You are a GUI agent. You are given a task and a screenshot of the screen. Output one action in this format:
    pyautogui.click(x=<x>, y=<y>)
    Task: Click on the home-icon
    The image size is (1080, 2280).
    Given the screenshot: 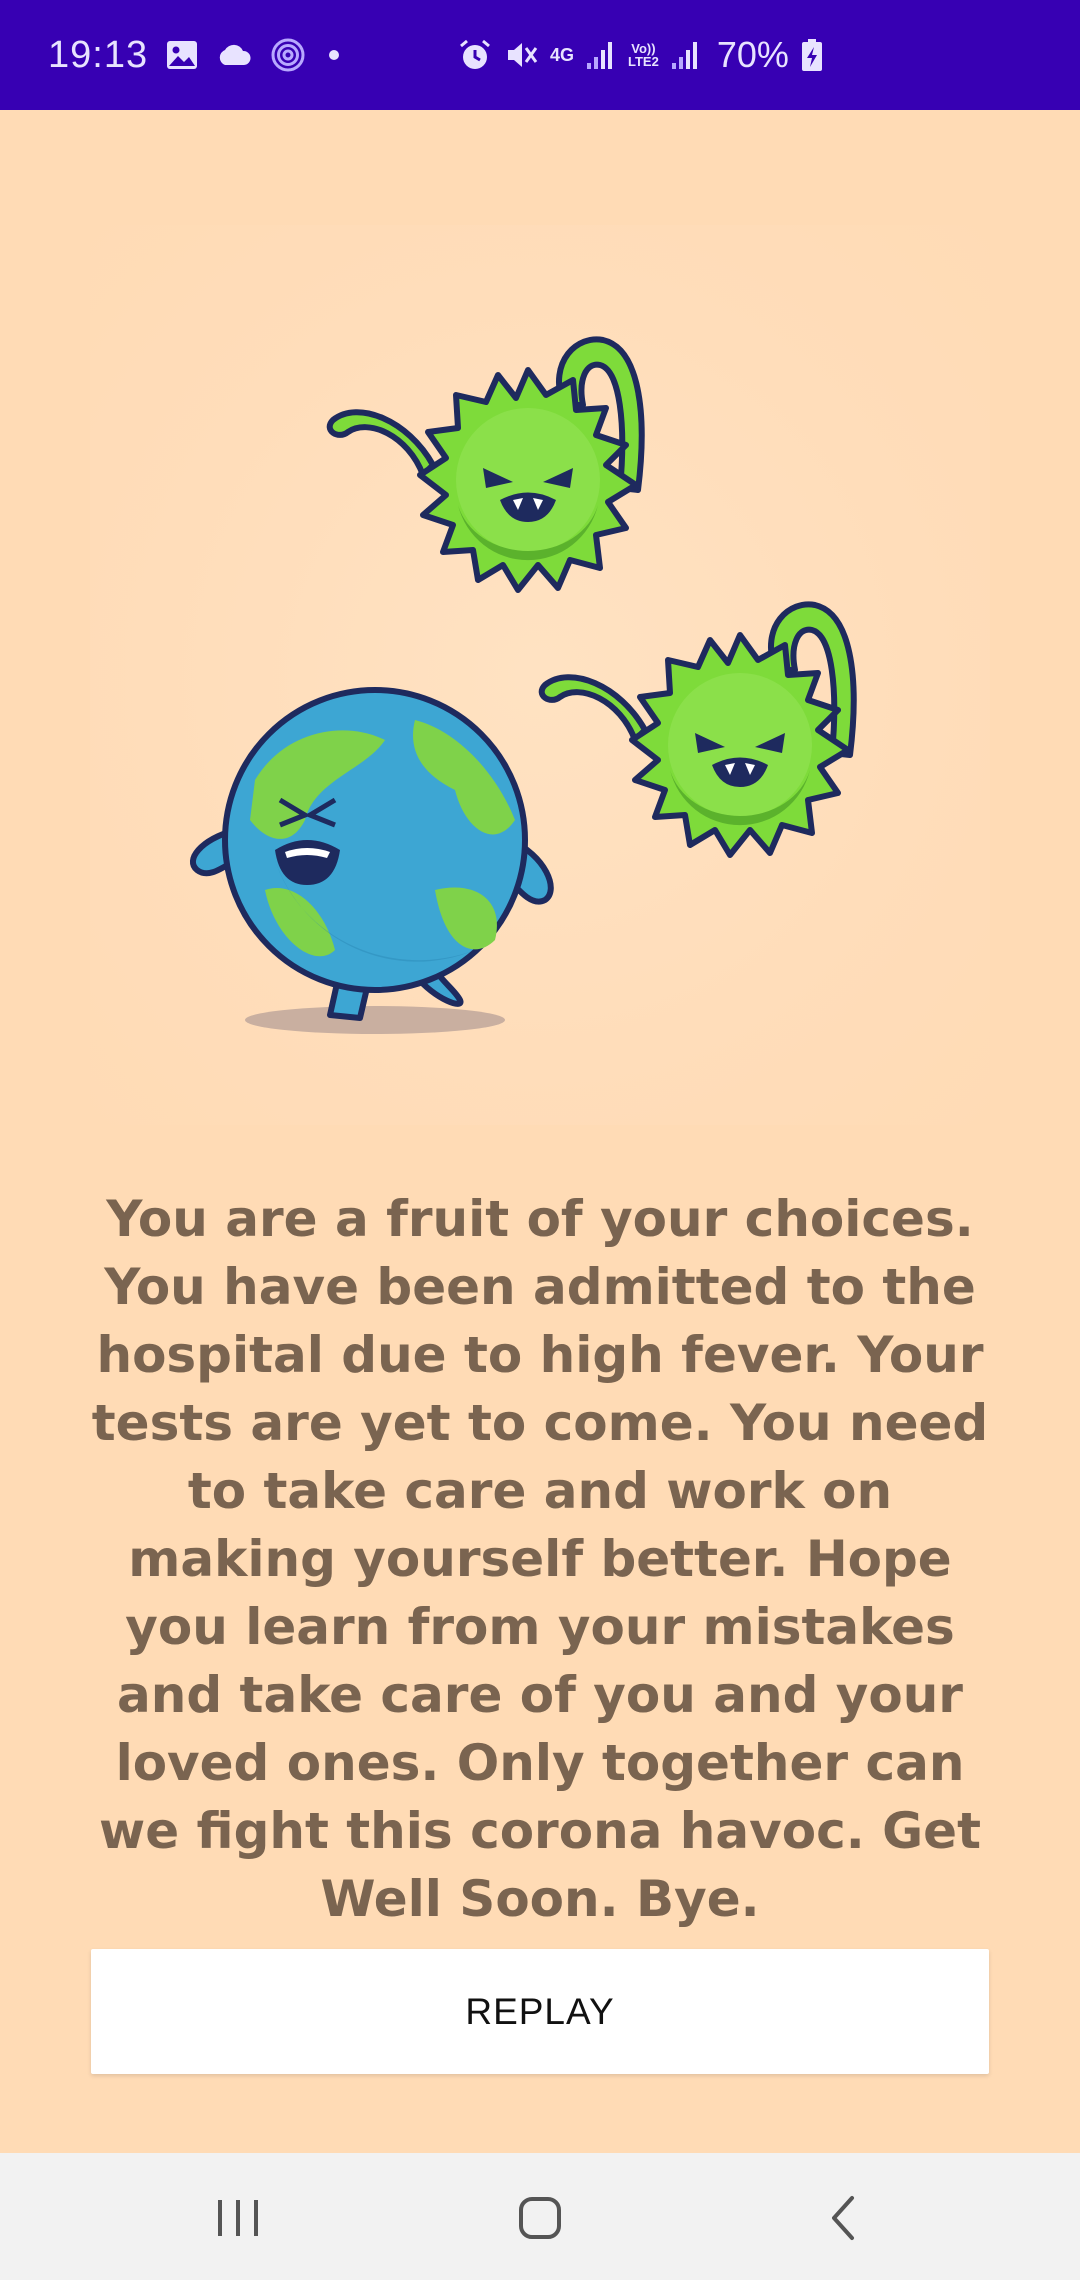 What is the action you would take?
    pyautogui.click(x=540, y=2218)
    